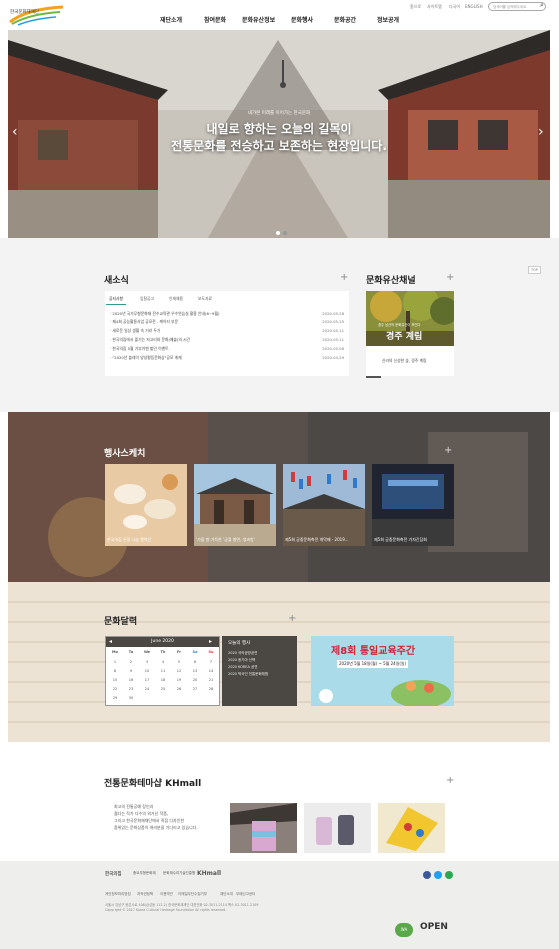  I want to click on gnb-about: 재단소개, so click(171, 19).